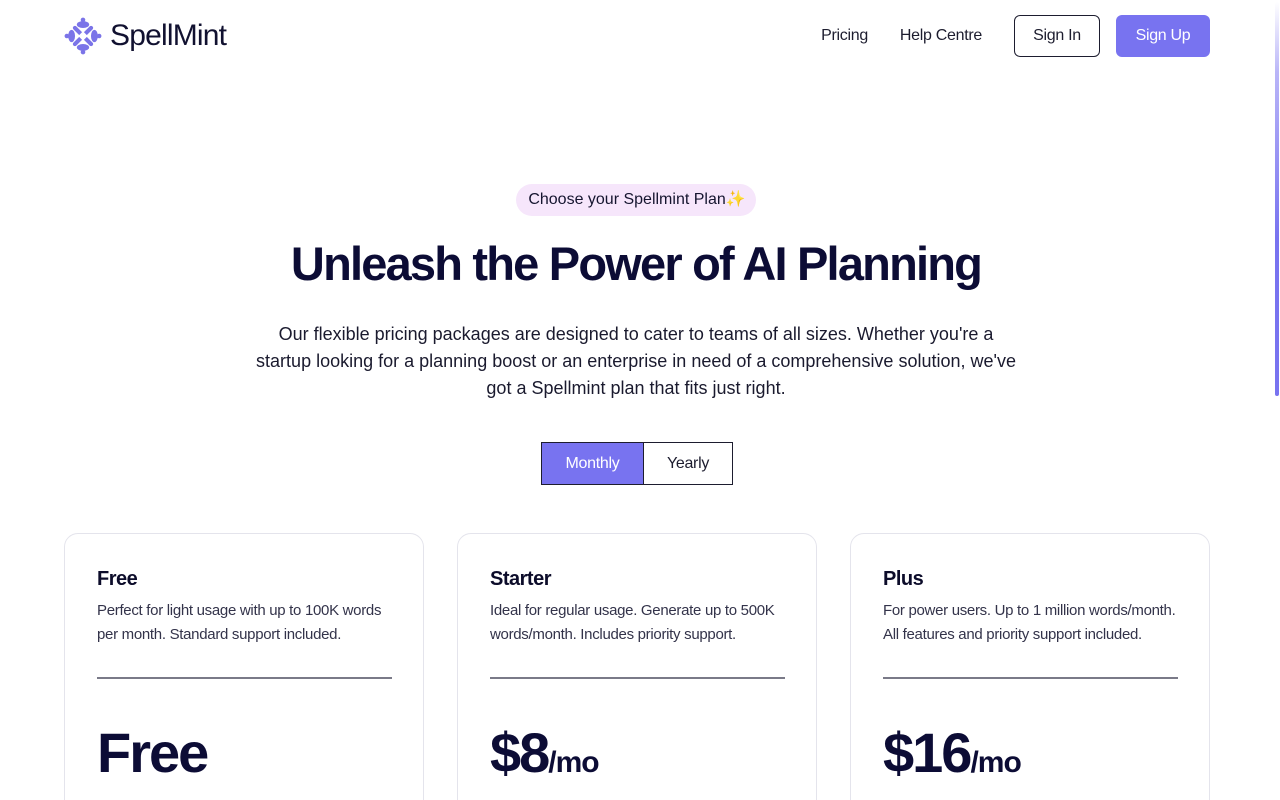 This screenshot has width=1280, height=800. What do you see at coordinates (592, 463) in the screenshot?
I see `billing-monthly-button: Monthly` at bounding box center [592, 463].